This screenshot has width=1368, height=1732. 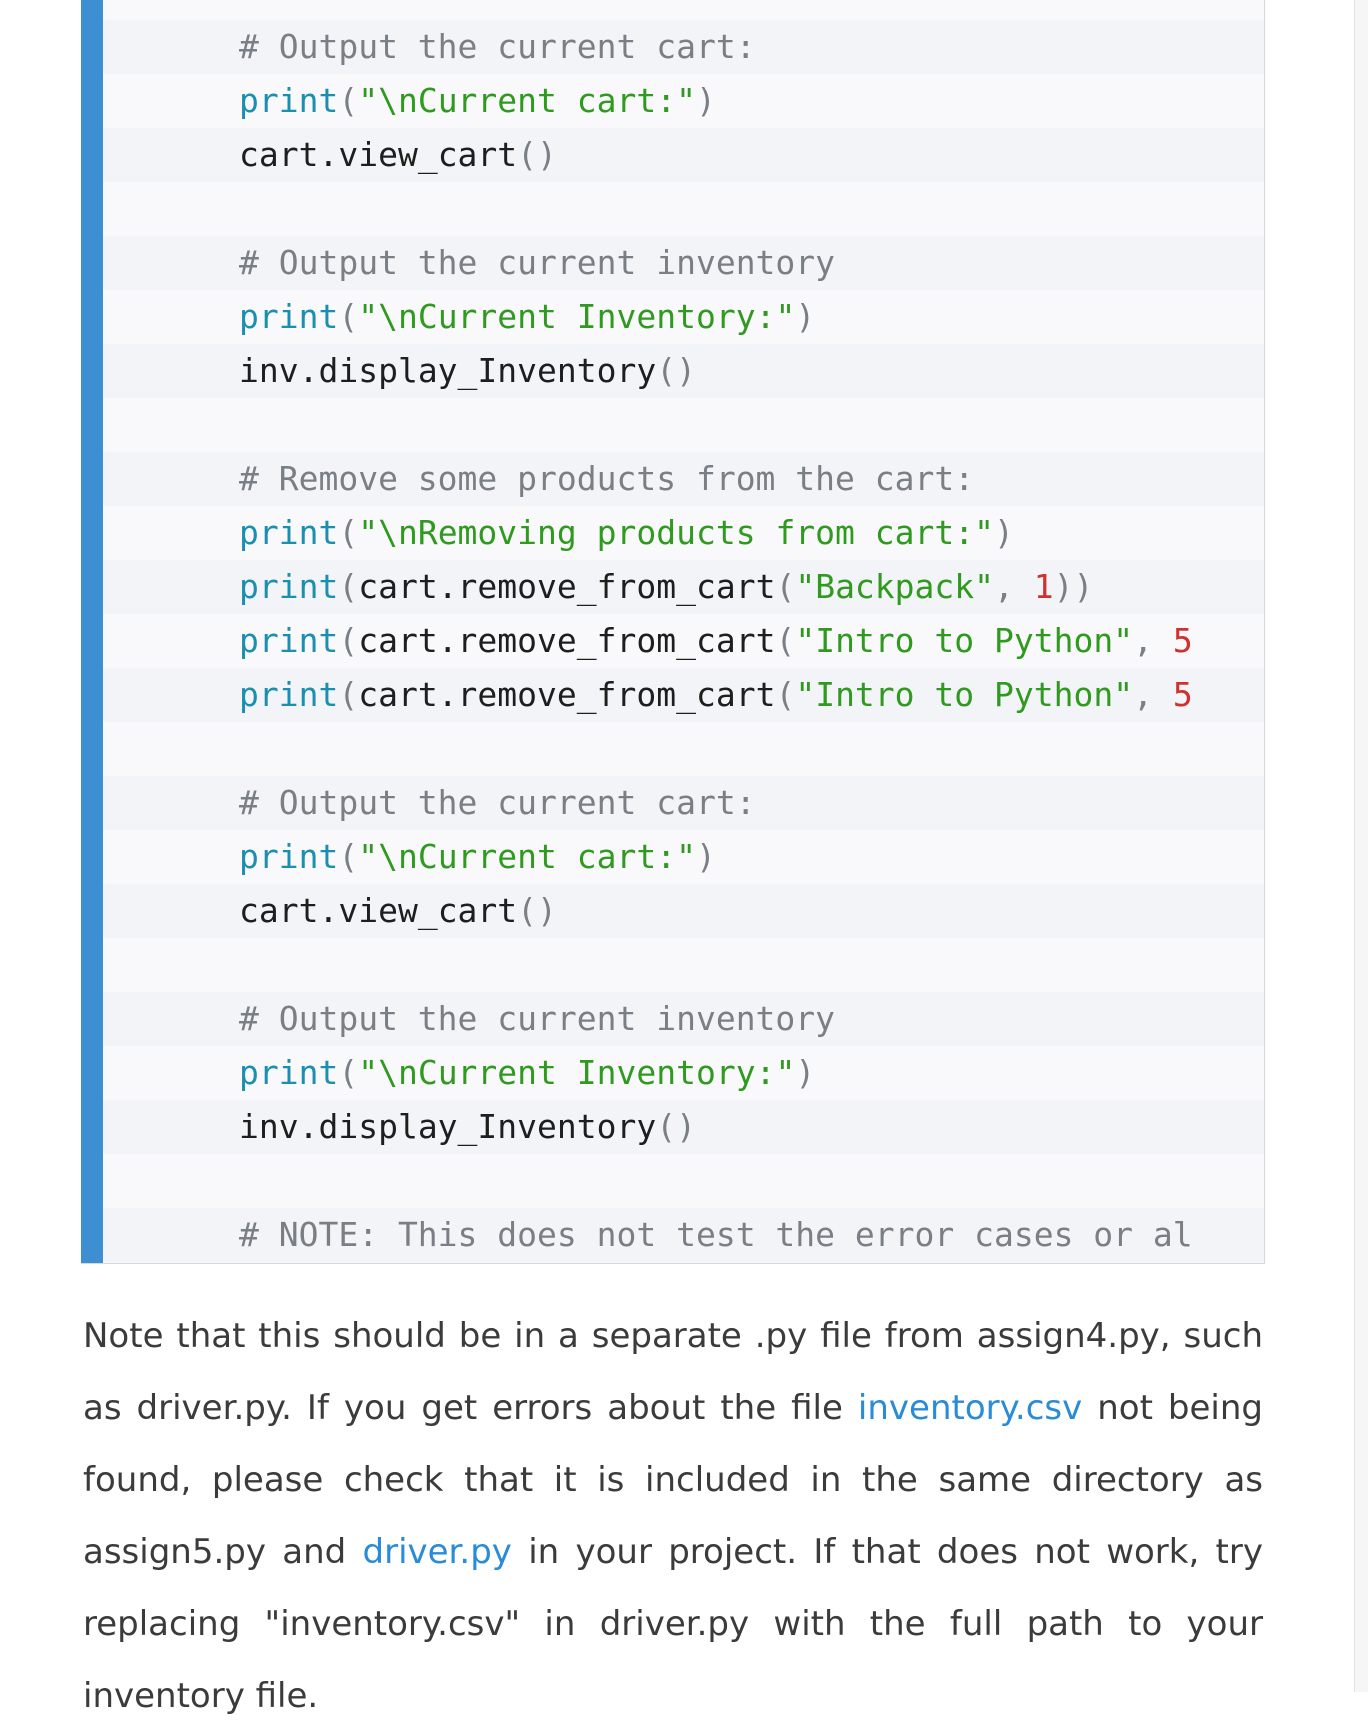 What do you see at coordinates (1073, 586) in the screenshot?
I see `code-token-punct: ))` at bounding box center [1073, 586].